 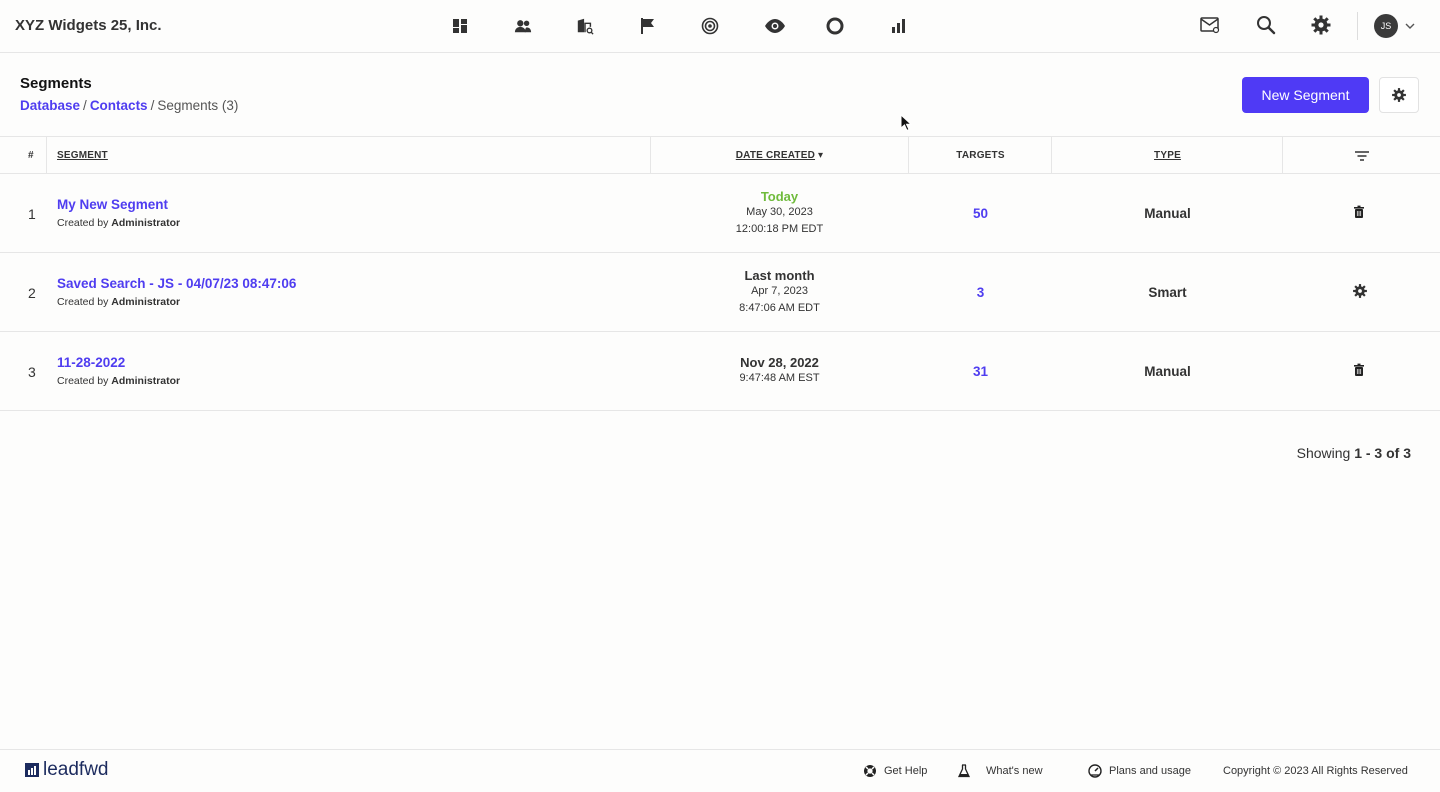 What do you see at coordinates (91, 362) in the screenshot?
I see `segment-name-link: 11-28-2022` at bounding box center [91, 362].